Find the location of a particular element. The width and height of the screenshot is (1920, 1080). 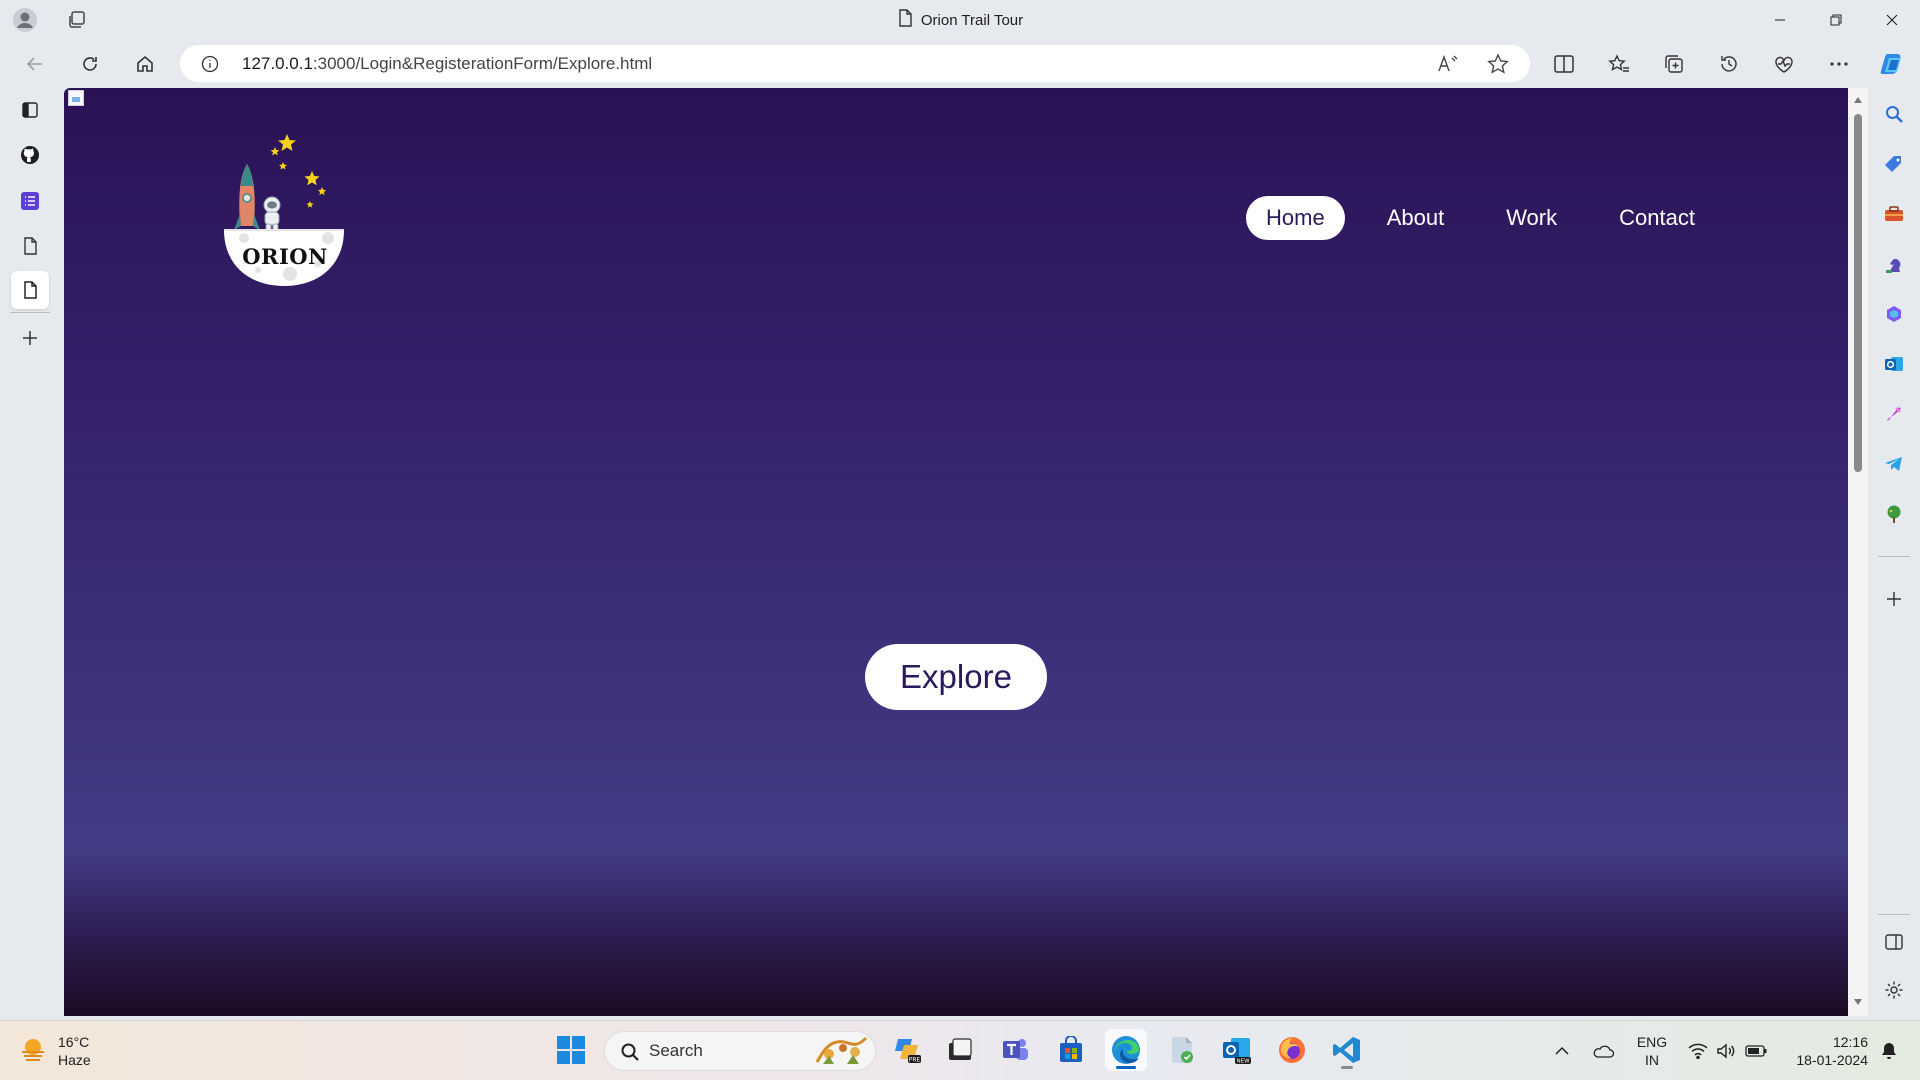

tab-strip-divider is located at coordinates (30, 312).